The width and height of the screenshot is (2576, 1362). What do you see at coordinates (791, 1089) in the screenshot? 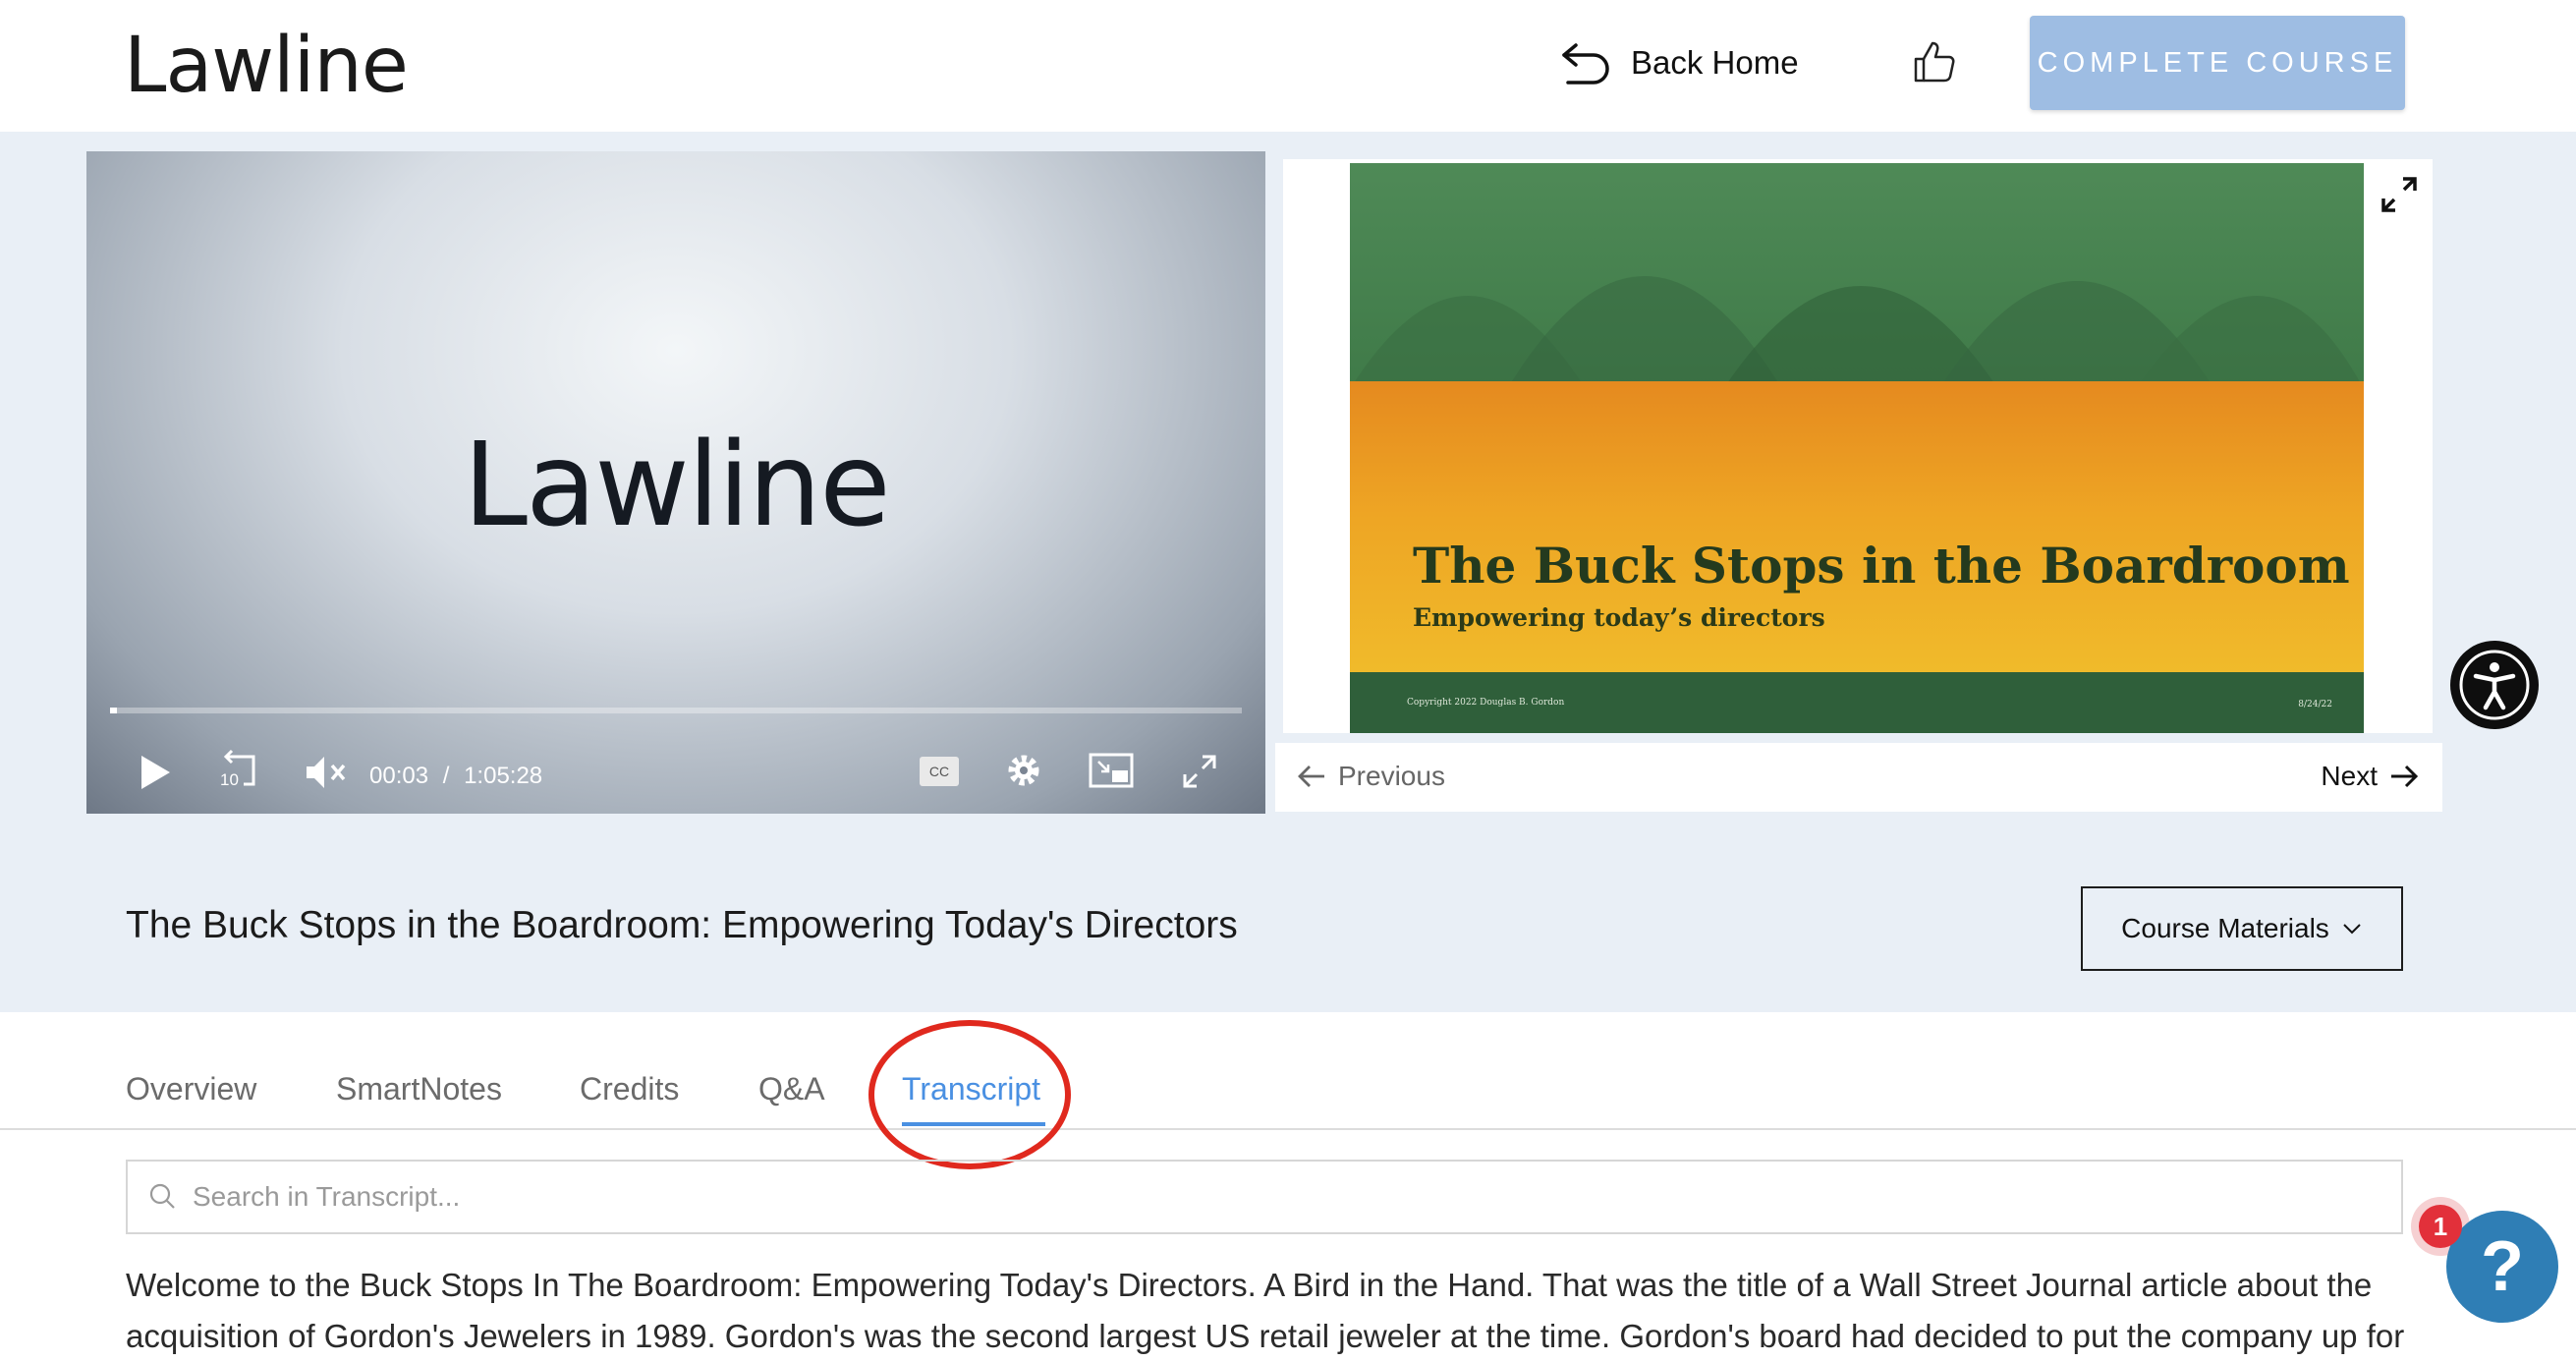
I see `tab-qa: Q&A` at bounding box center [791, 1089].